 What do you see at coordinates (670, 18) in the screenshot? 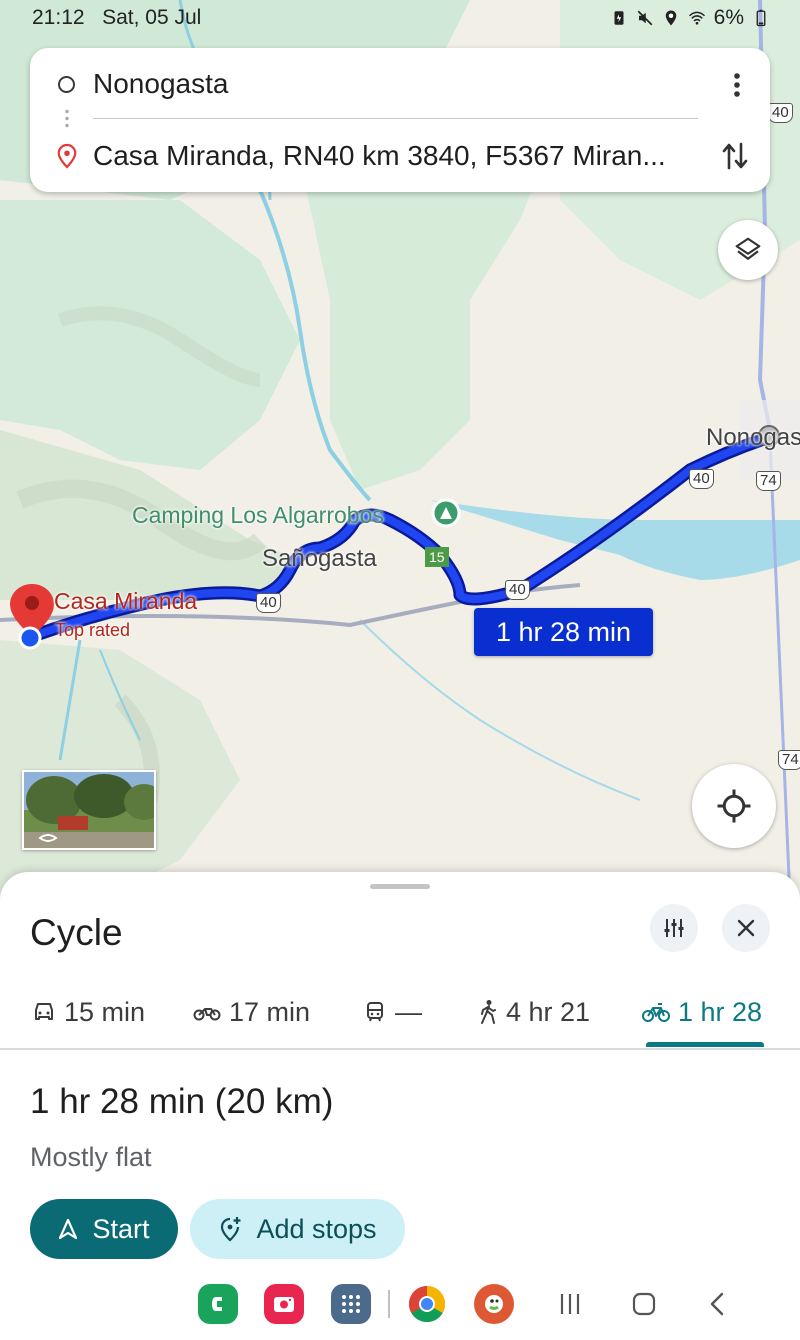
I see `location-icon` at bounding box center [670, 18].